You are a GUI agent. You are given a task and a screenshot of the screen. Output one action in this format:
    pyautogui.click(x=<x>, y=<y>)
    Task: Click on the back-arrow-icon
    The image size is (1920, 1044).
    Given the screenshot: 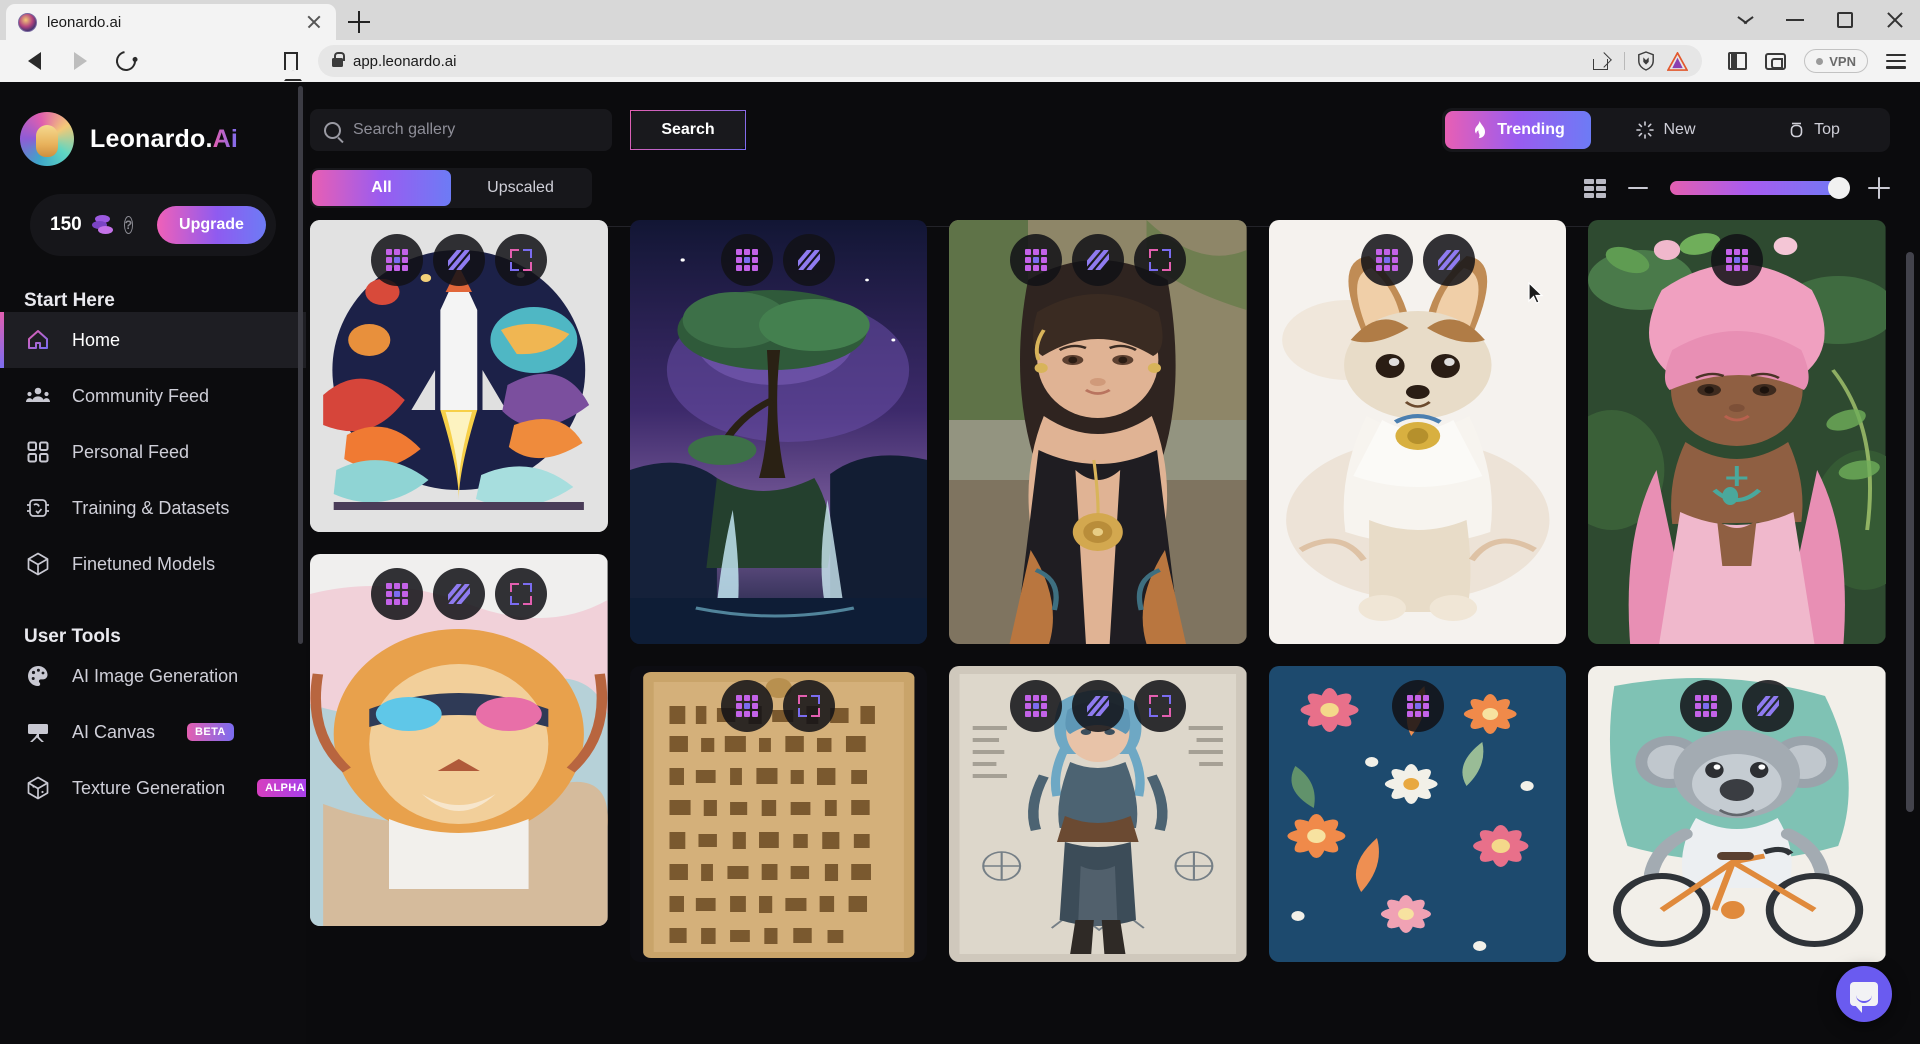 What is the action you would take?
    pyautogui.click(x=34, y=61)
    